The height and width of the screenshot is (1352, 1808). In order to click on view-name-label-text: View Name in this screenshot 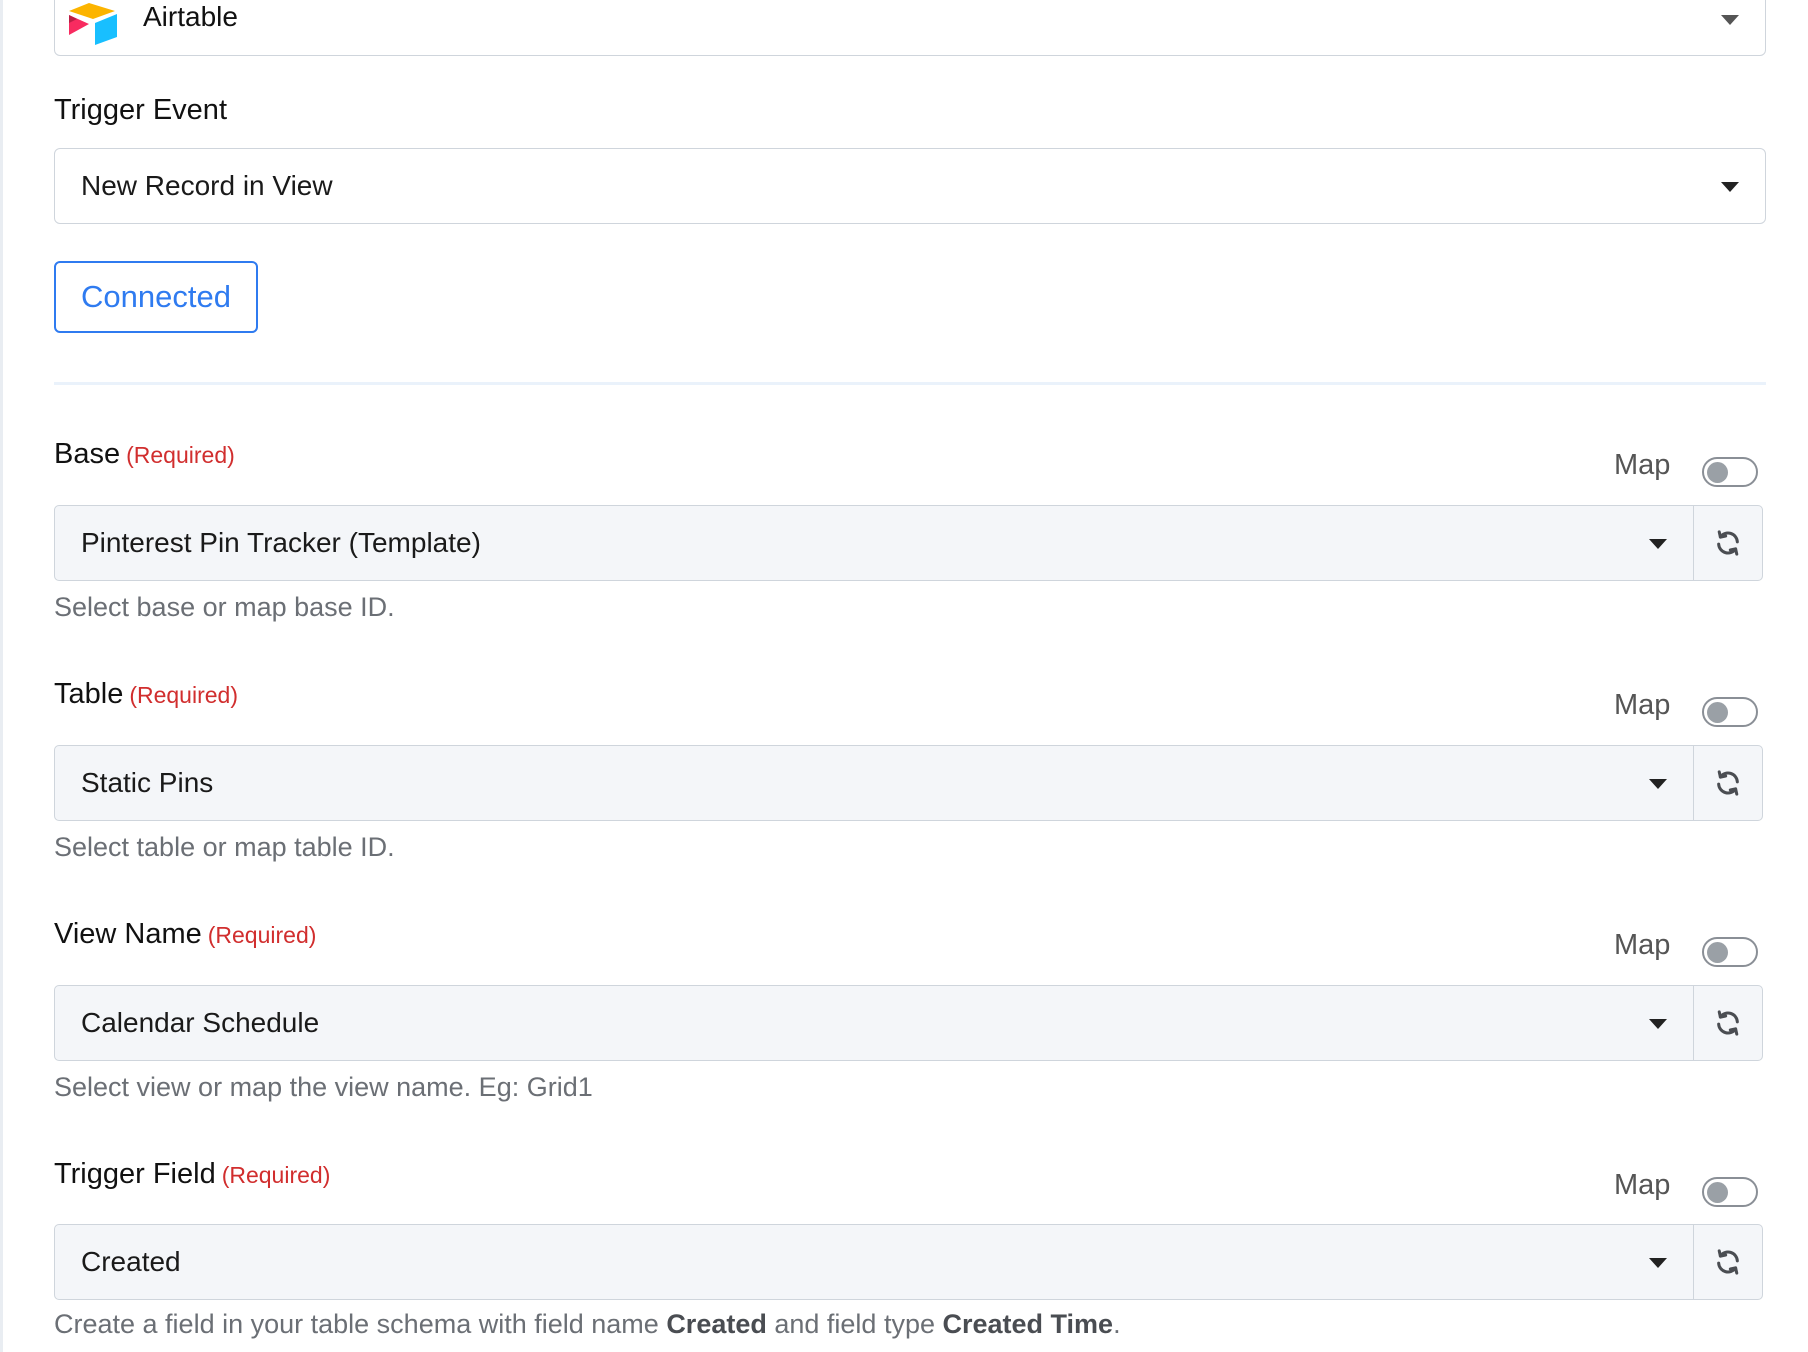, I will do `click(128, 934)`.